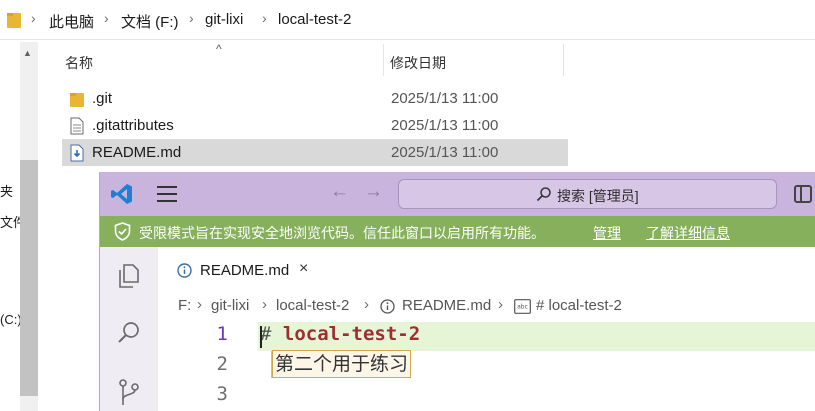 The height and width of the screenshot is (411, 815). I want to click on file-name: README.md, so click(137, 152).